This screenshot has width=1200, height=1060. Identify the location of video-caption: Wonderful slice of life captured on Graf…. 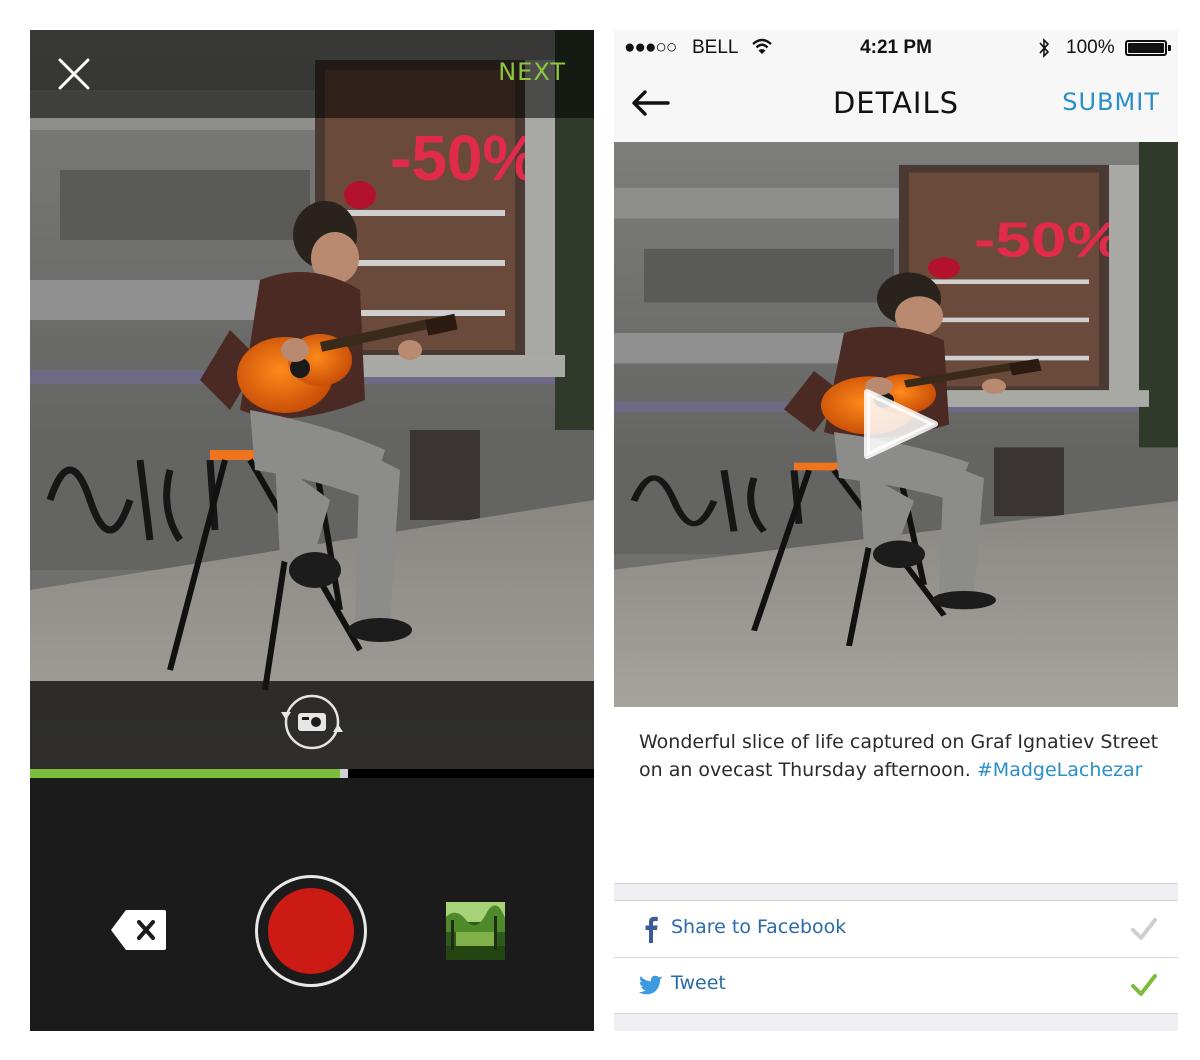
(899, 756).